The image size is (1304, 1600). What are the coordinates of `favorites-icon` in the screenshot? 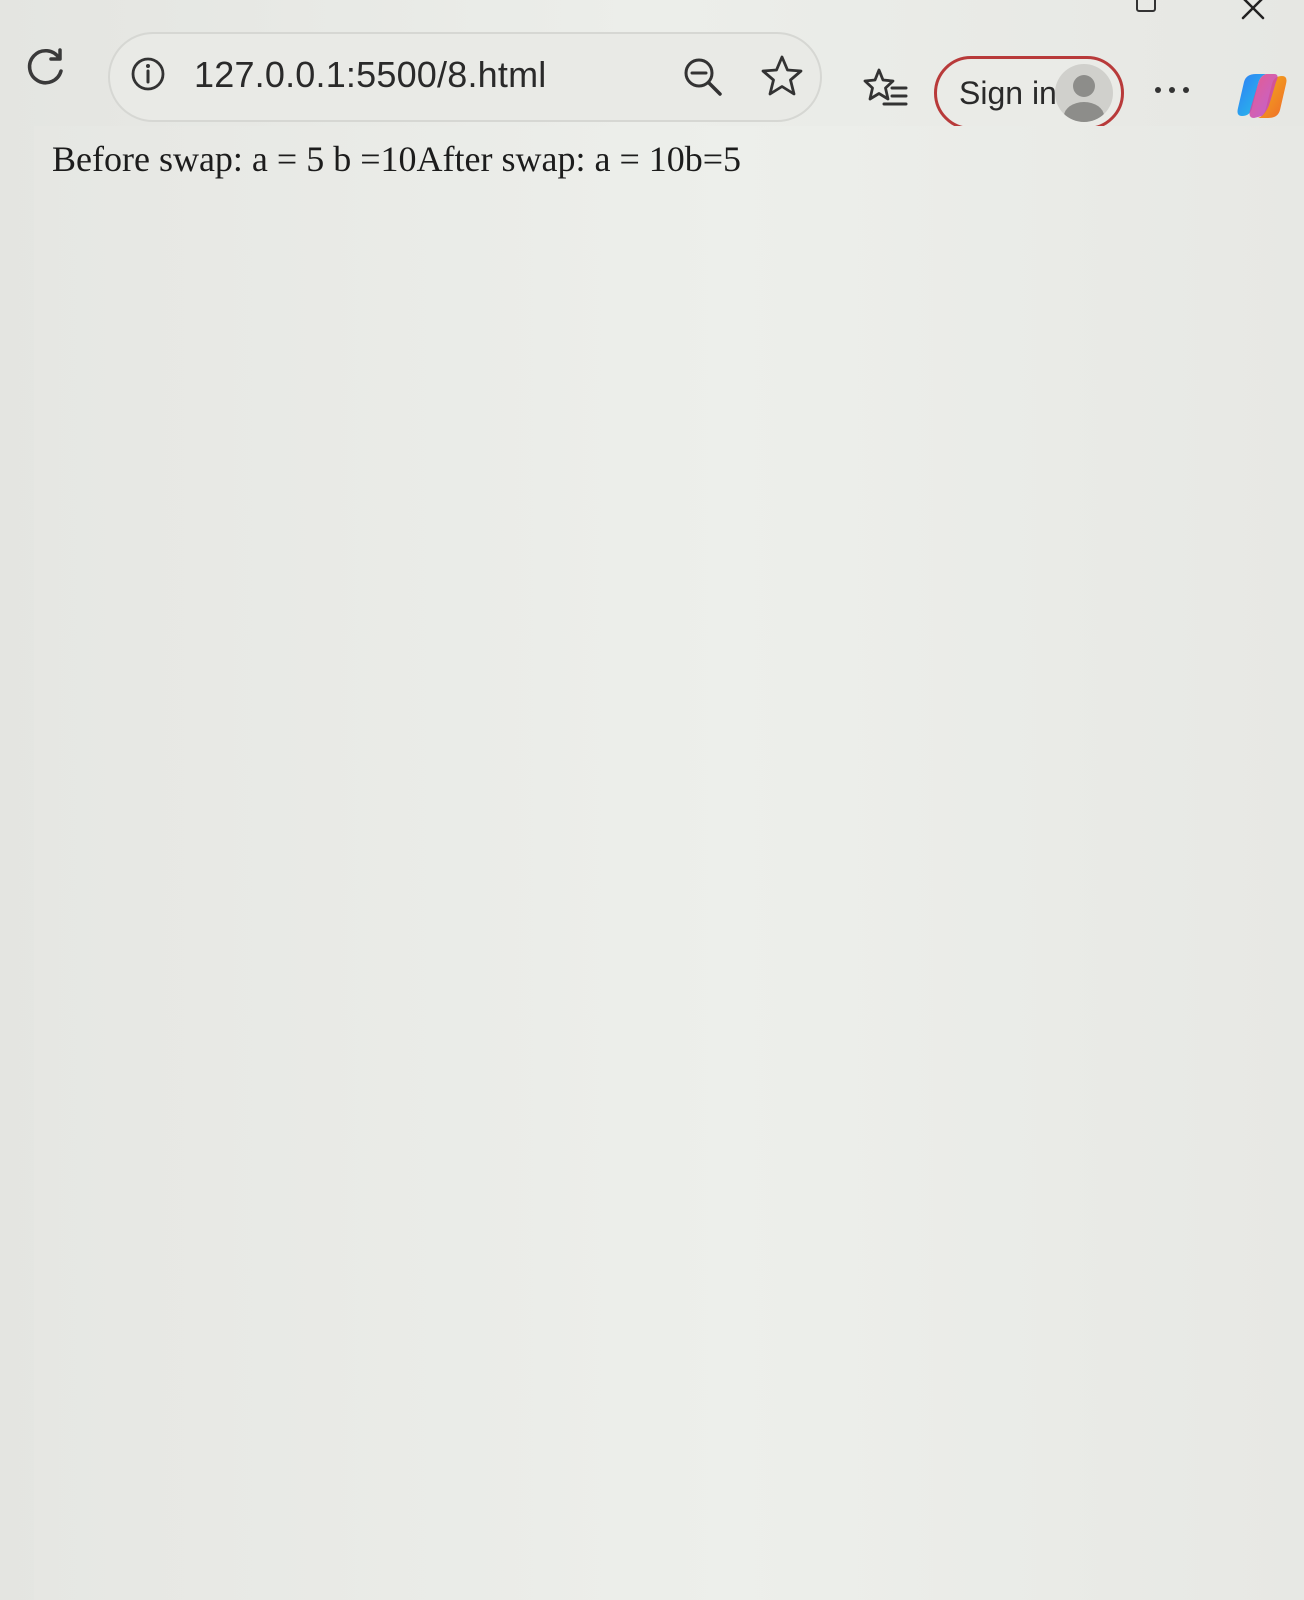 It's located at (886, 90).